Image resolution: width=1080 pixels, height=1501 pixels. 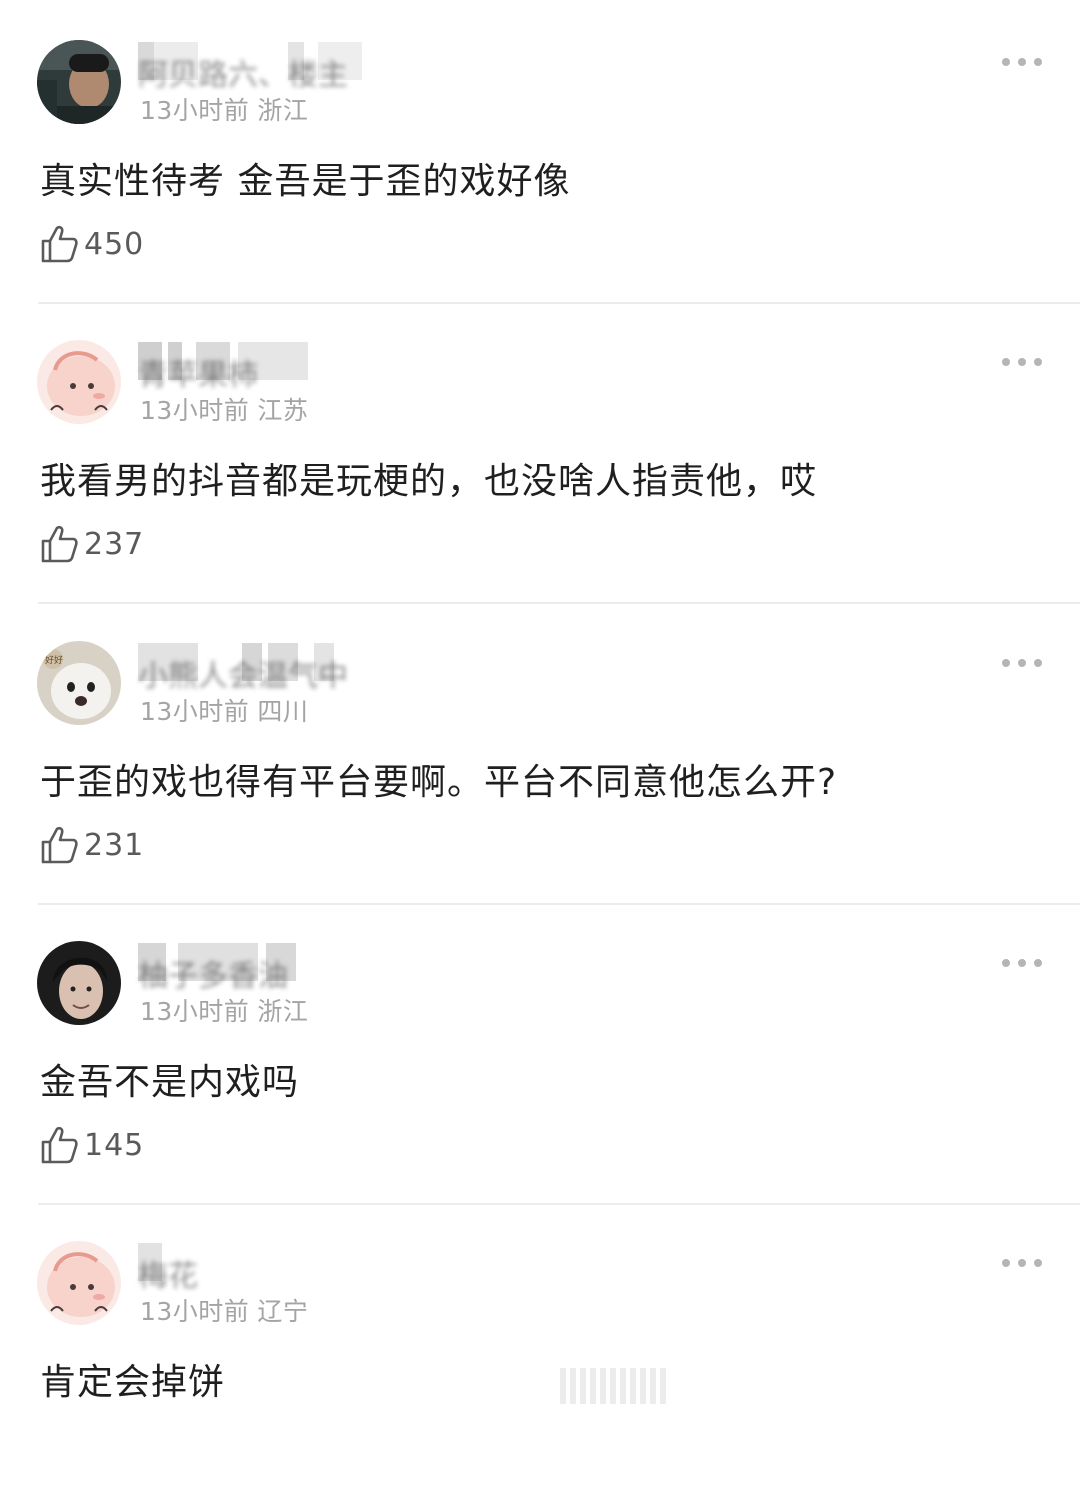 What do you see at coordinates (429, 481) in the screenshot?
I see `comment-text: 我看男的抖音都是玩梗的，也没啥人指责他，哎` at bounding box center [429, 481].